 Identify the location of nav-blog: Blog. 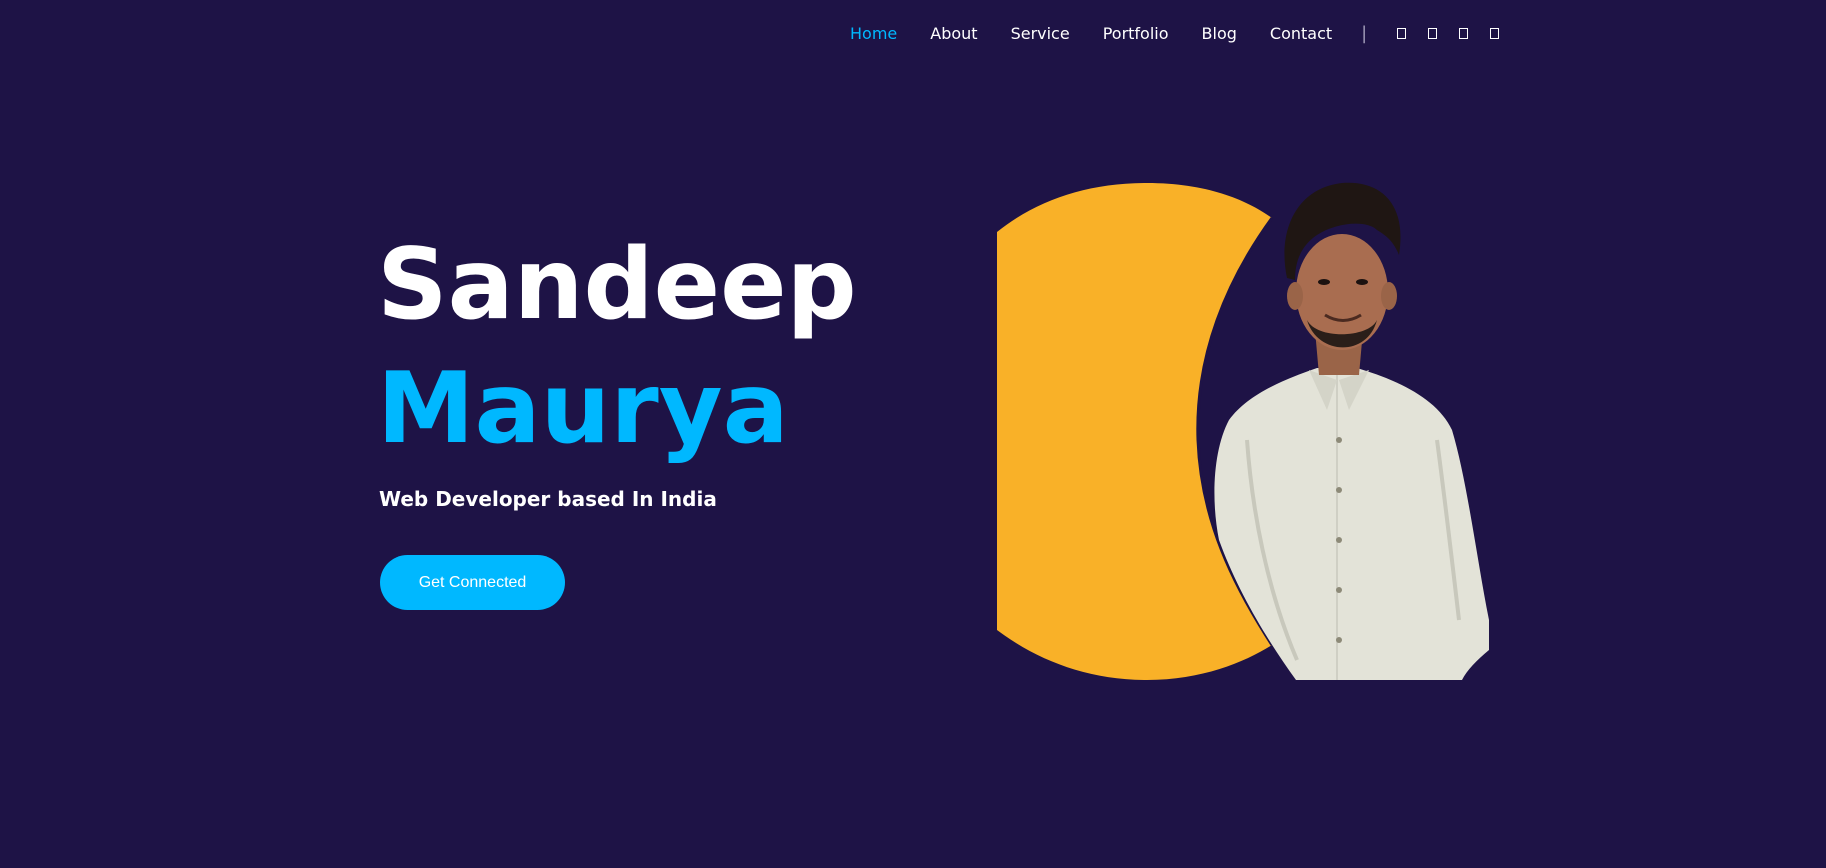
(1219, 33).